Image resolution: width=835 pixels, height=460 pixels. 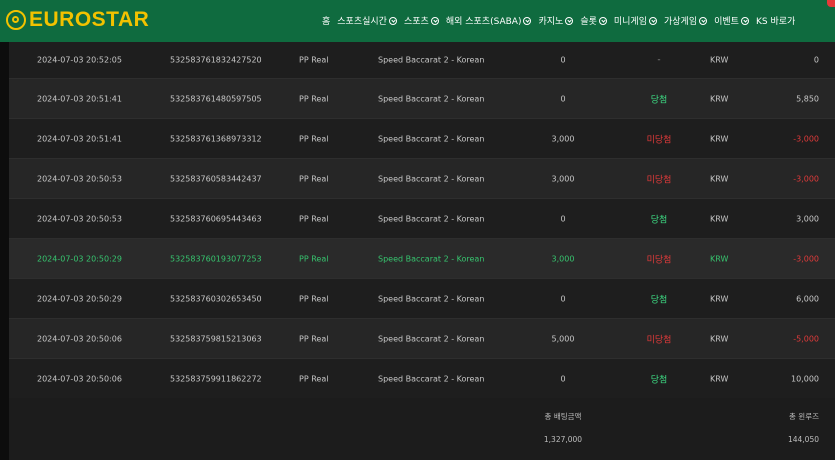 I want to click on bet-winloss: 5,850, so click(x=807, y=98).